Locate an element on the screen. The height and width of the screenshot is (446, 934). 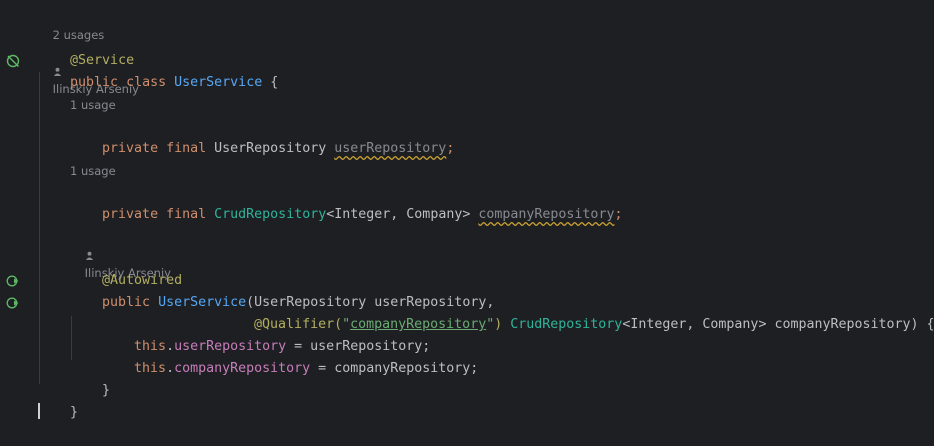
code-line: @Autowired is located at coordinates (126, 268).